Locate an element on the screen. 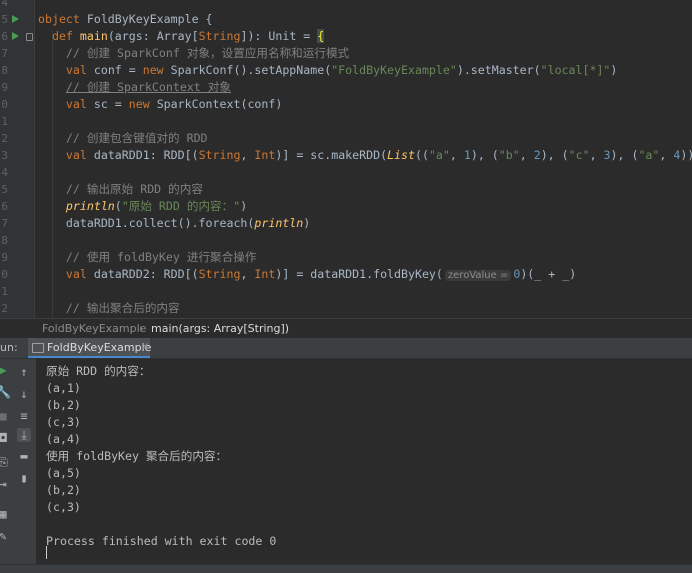 This screenshot has width=692, height=573. down-arrow-icon: ↓ is located at coordinates (24, 394).